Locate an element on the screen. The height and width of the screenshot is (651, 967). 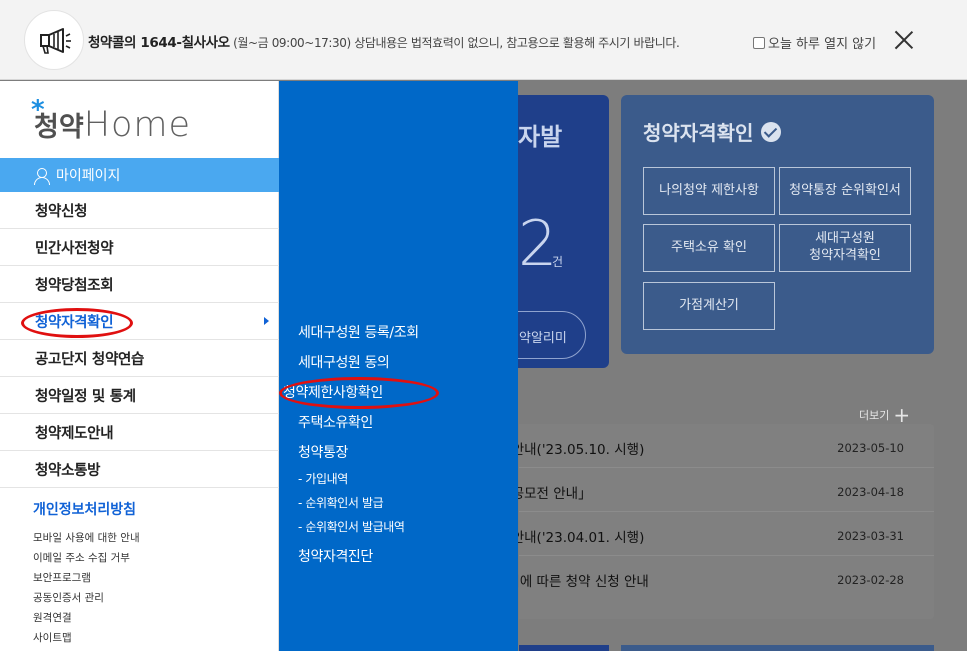
person-icon is located at coordinates (42, 176).